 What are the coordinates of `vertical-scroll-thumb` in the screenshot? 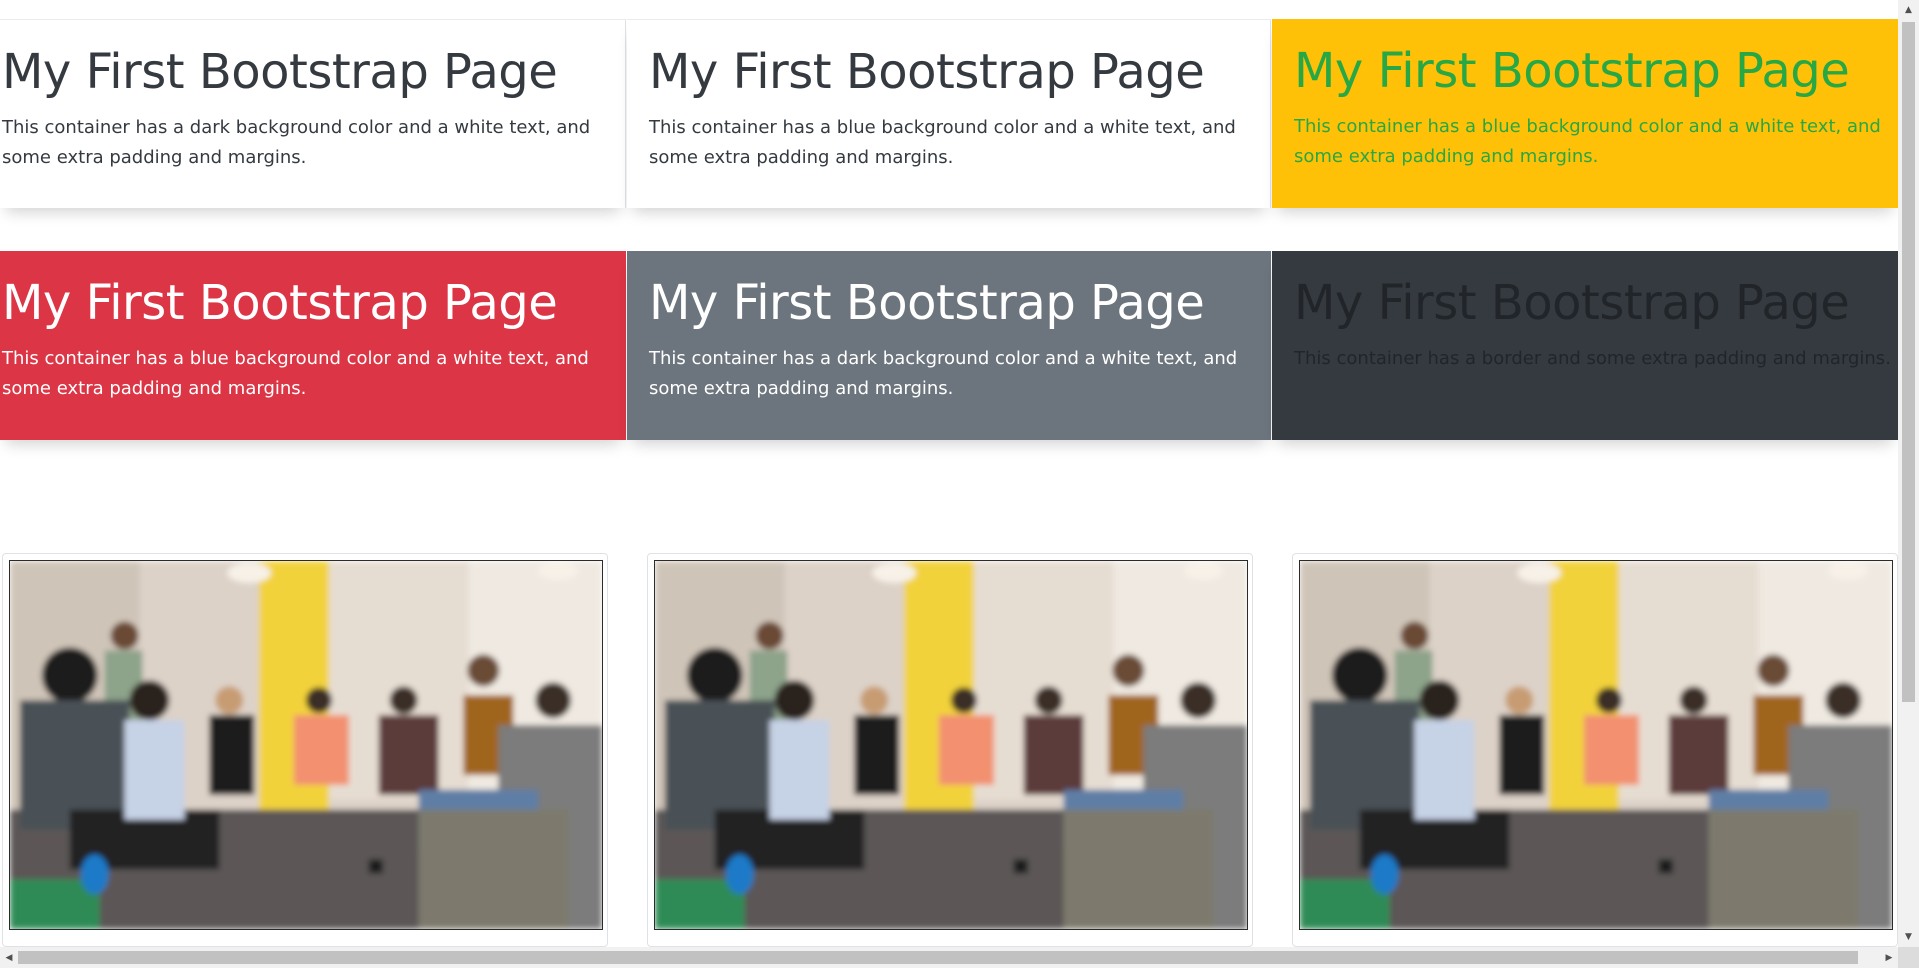 It's located at (1908, 362).